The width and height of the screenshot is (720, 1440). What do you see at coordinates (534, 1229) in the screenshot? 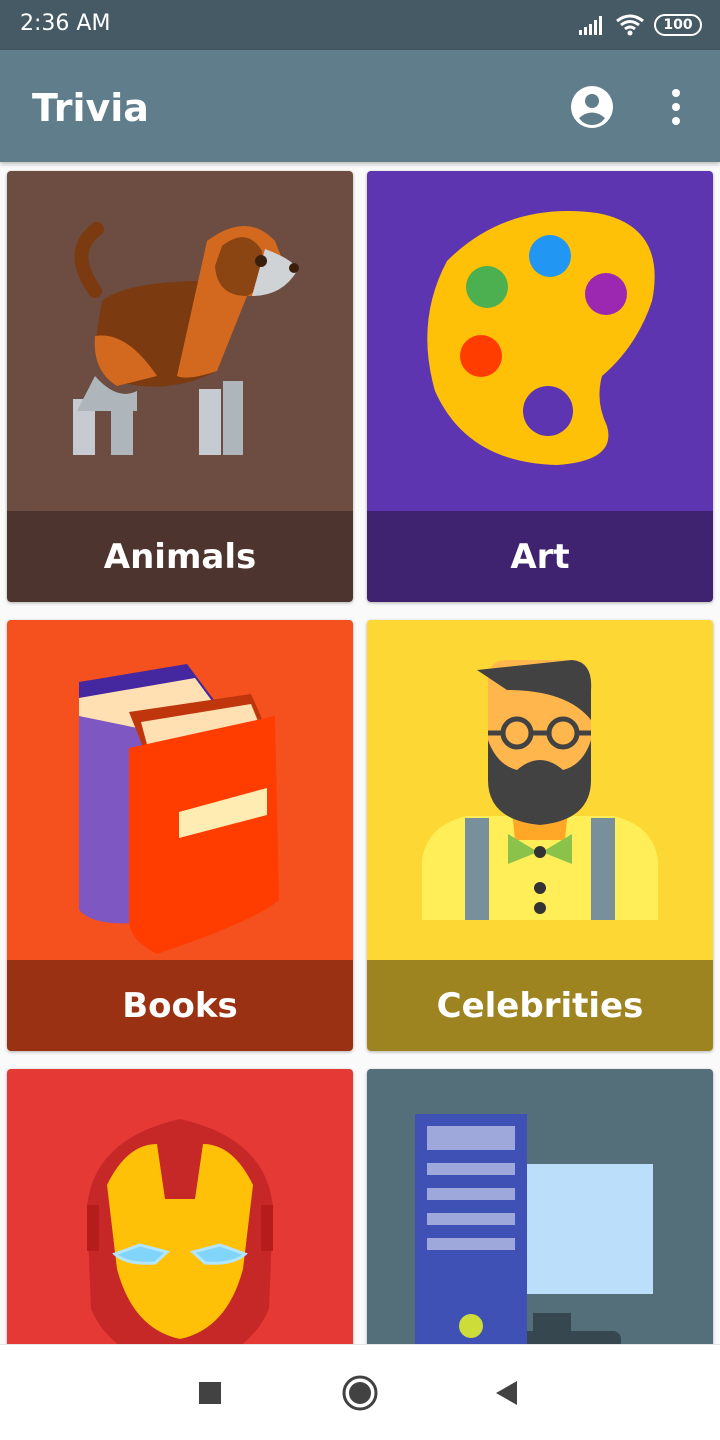
I see `computer-icon` at bounding box center [534, 1229].